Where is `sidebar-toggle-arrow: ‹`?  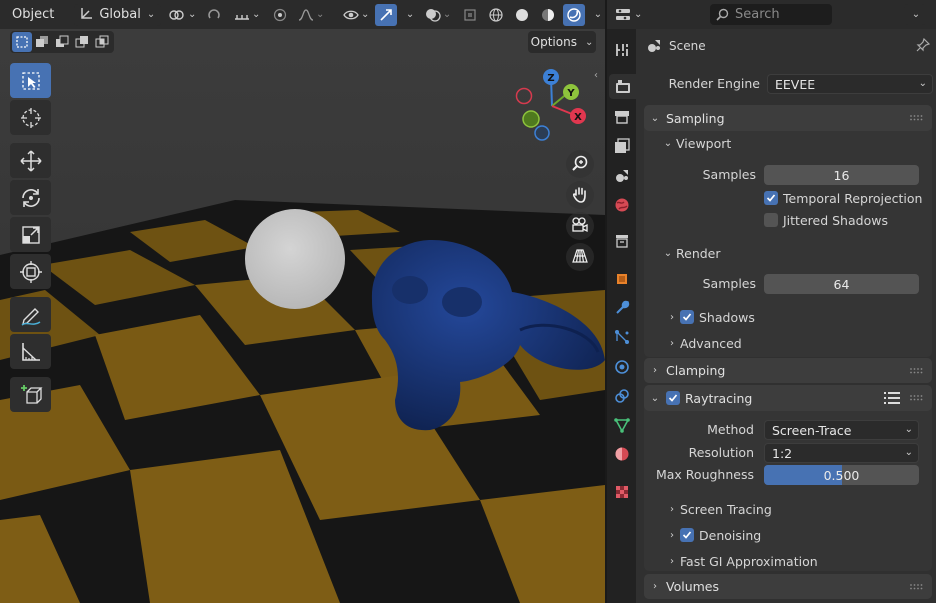
sidebar-toggle-arrow: ‹ is located at coordinates (599, 77).